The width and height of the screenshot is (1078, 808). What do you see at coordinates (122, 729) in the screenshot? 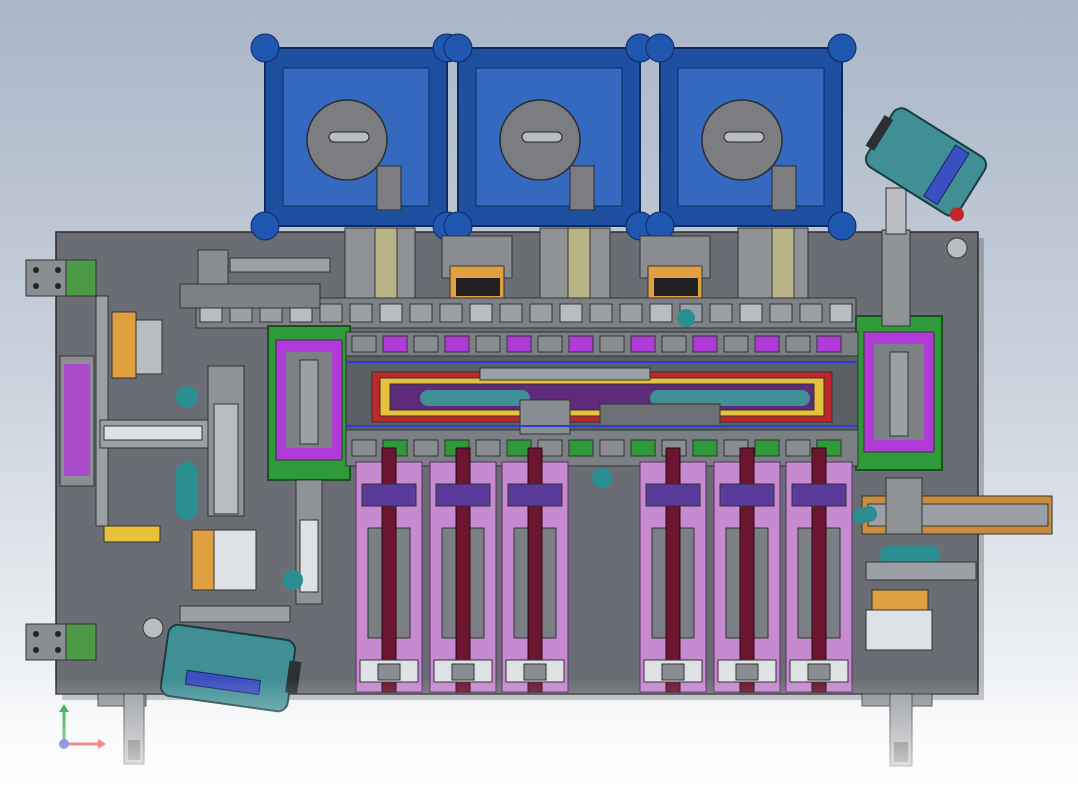
I see `leg-left` at bounding box center [122, 729].